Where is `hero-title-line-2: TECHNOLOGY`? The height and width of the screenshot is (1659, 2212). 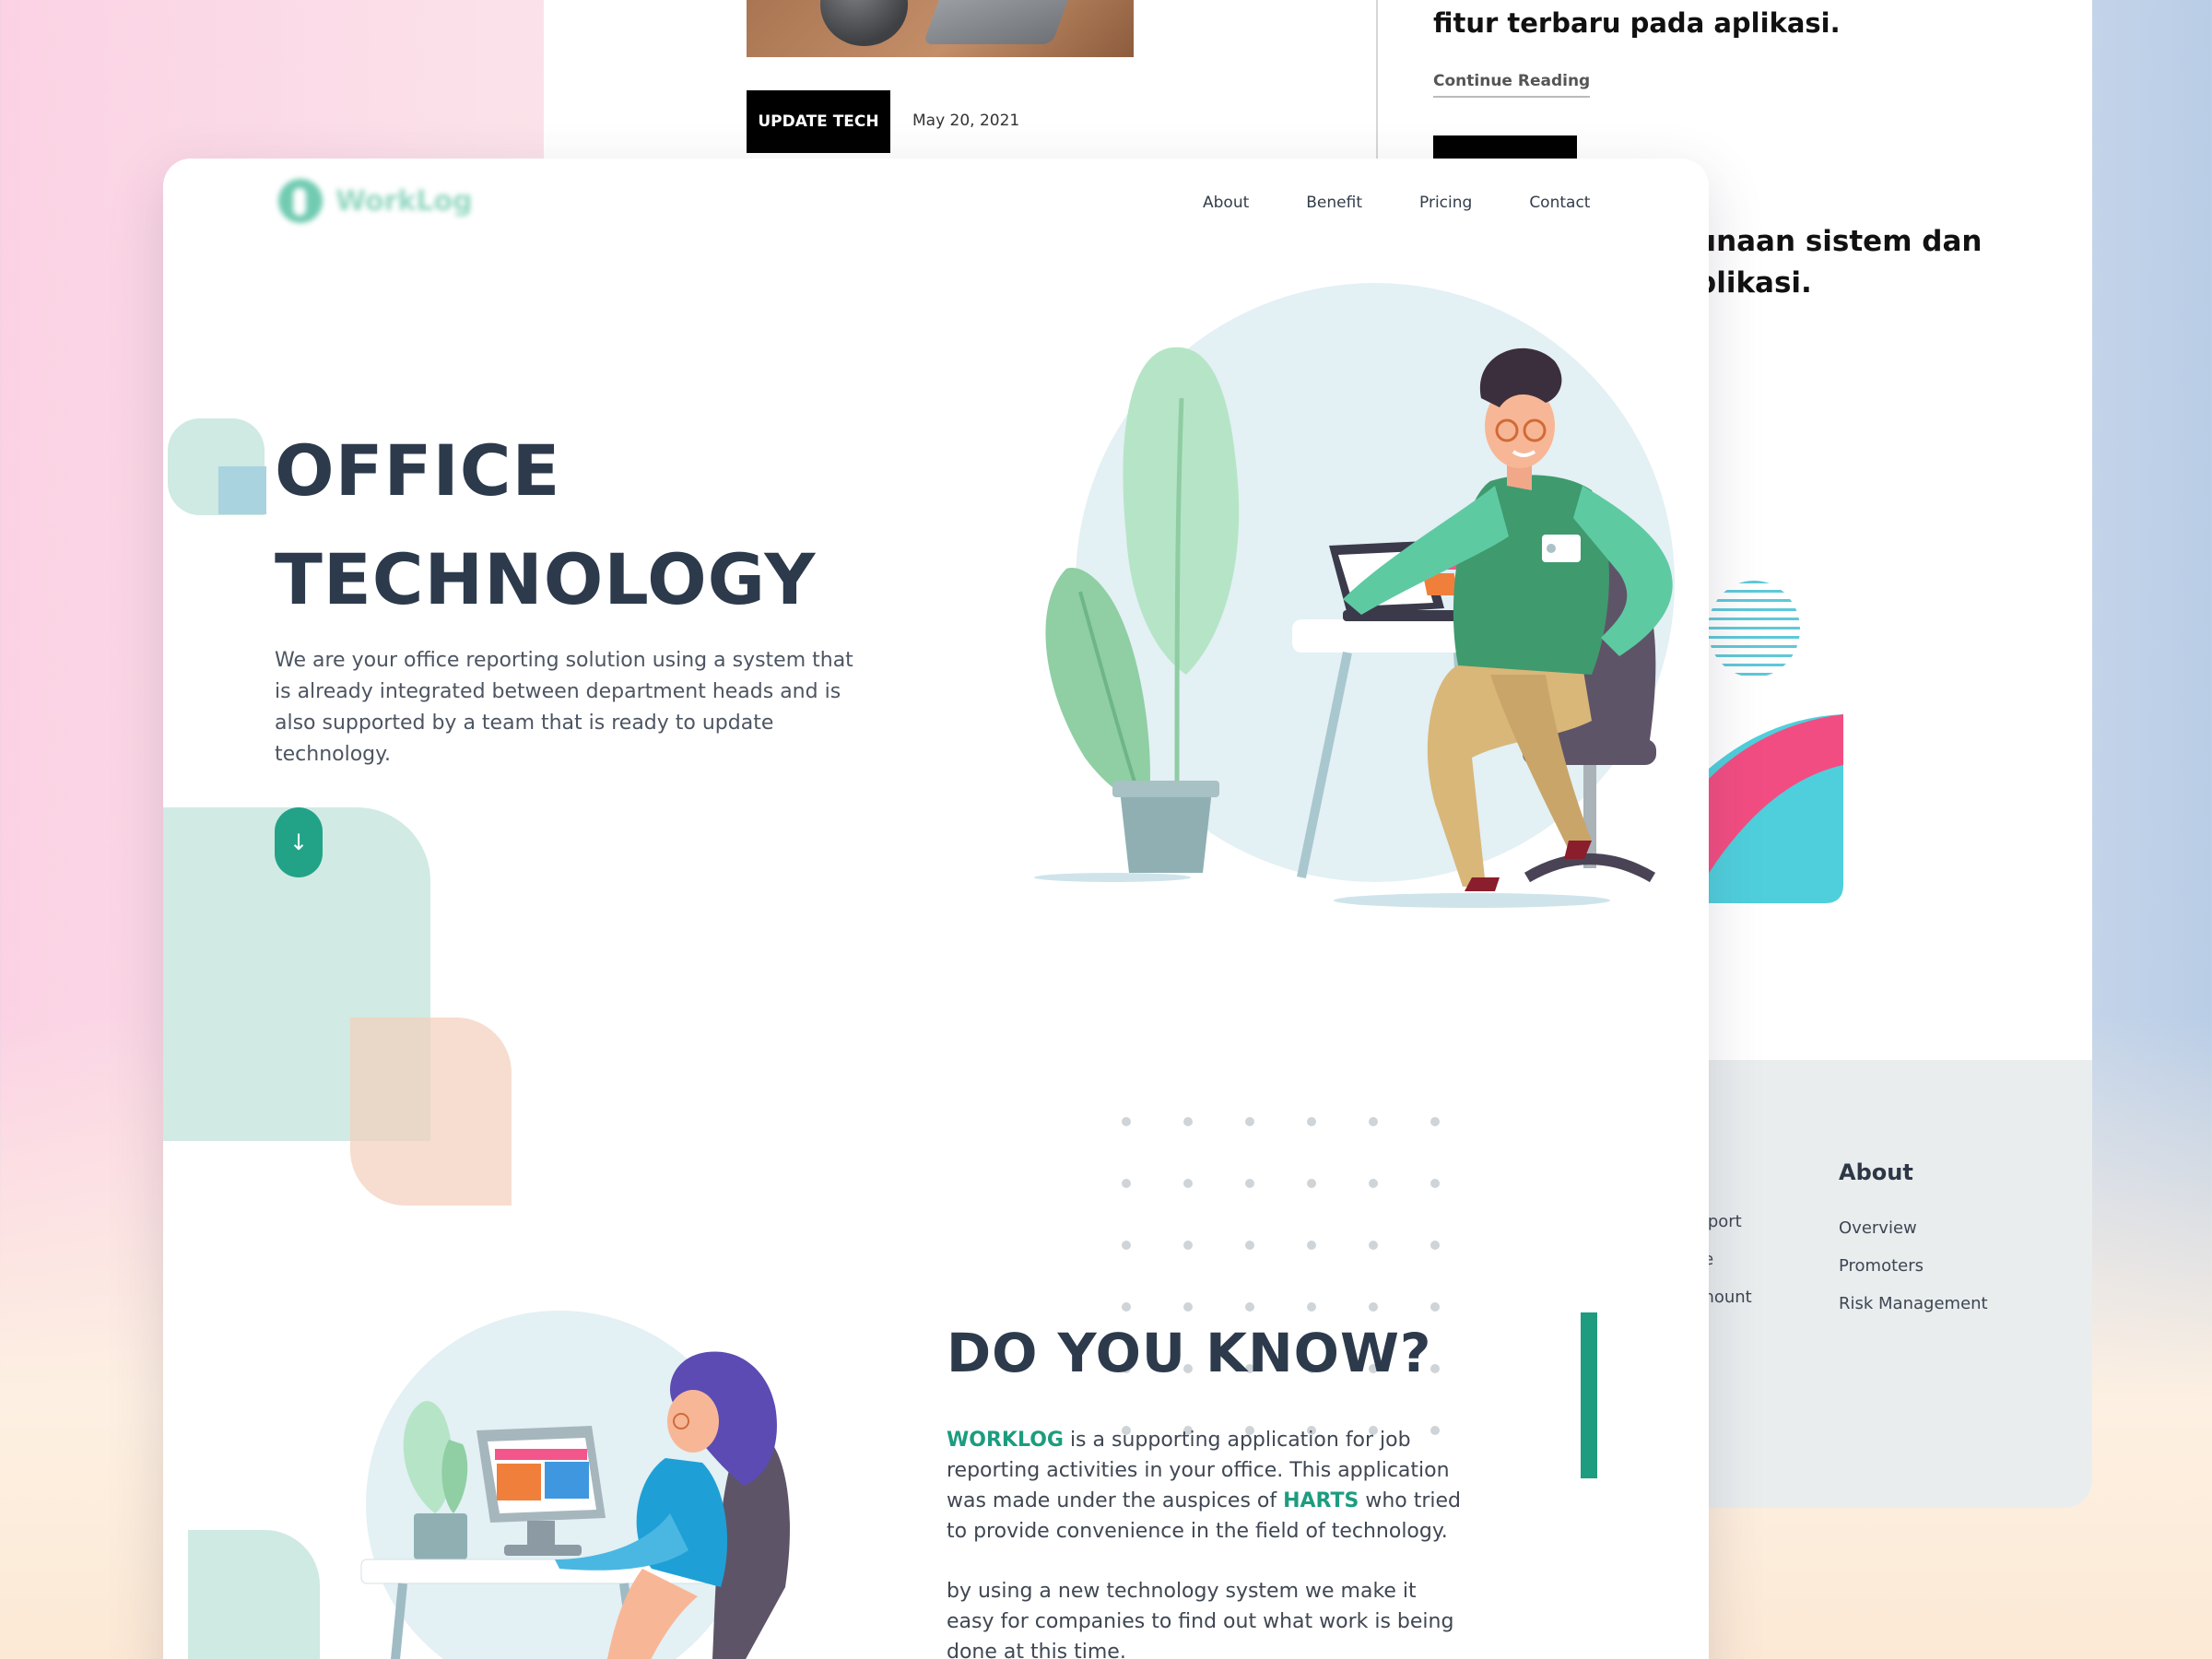
hero-title-line-2: TECHNOLOGY is located at coordinates (546, 579).